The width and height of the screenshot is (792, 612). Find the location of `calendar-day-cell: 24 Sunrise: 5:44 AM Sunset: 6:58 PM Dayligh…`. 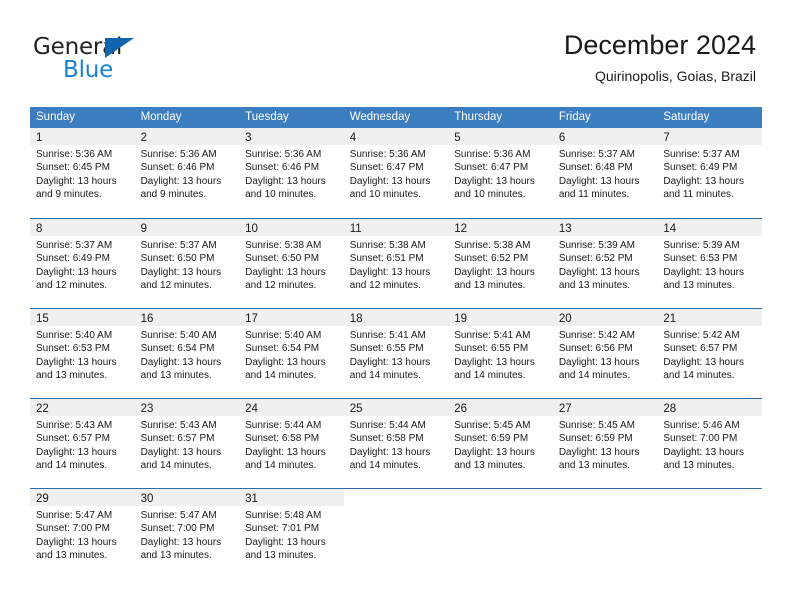

calendar-day-cell: 24 Sunrise: 5:44 AM Sunset: 6:58 PM Dayligh… is located at coordinates (291, 443).